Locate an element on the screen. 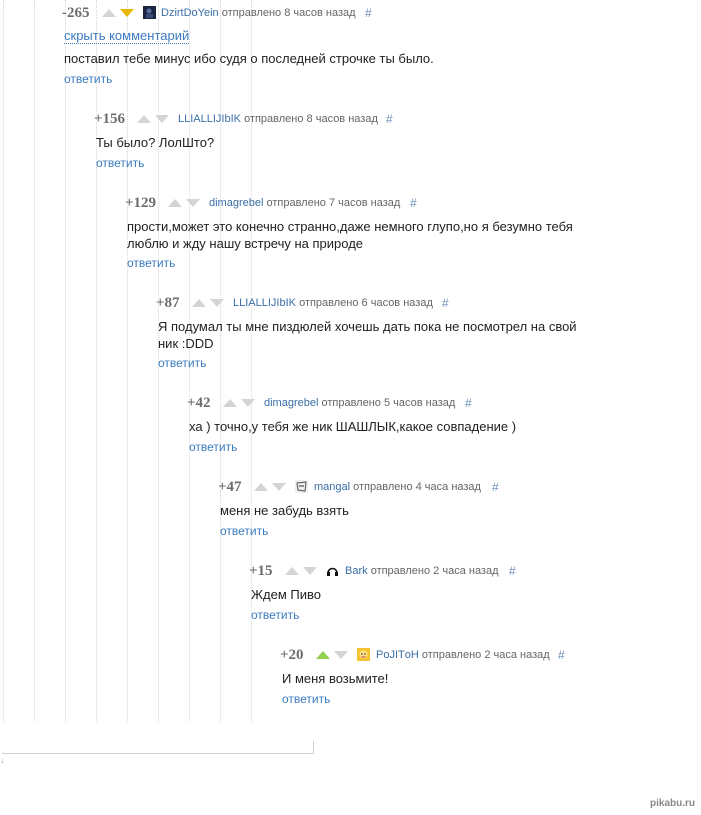 Image resolution: width=701 pixels, height=815 pixels. comment-text-line: люблю и жду нашу встречу на природе is located at coordinates (245, 243).